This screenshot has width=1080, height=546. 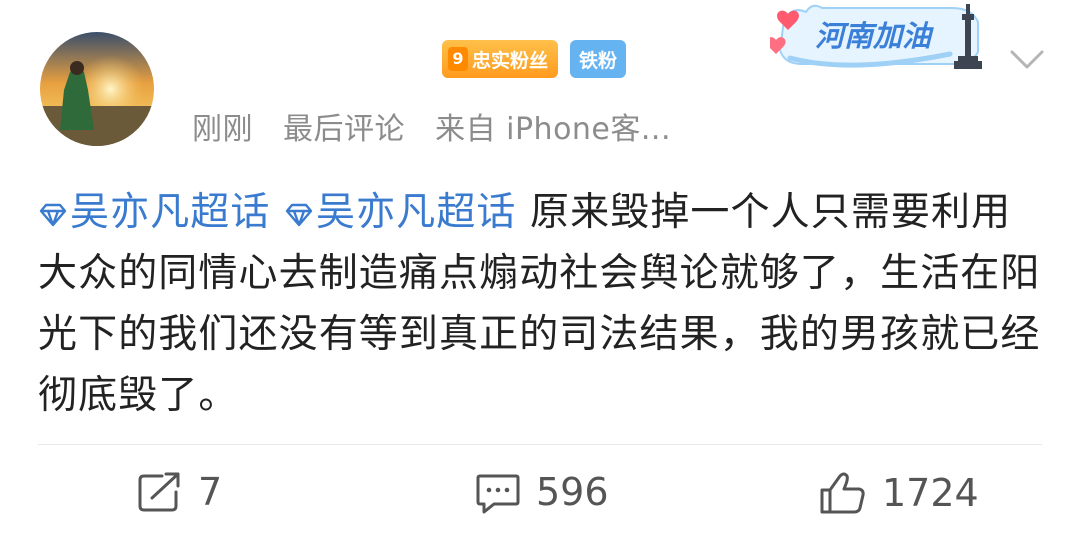 I want to click on like-count: 1724, so click(x=930, y=493).